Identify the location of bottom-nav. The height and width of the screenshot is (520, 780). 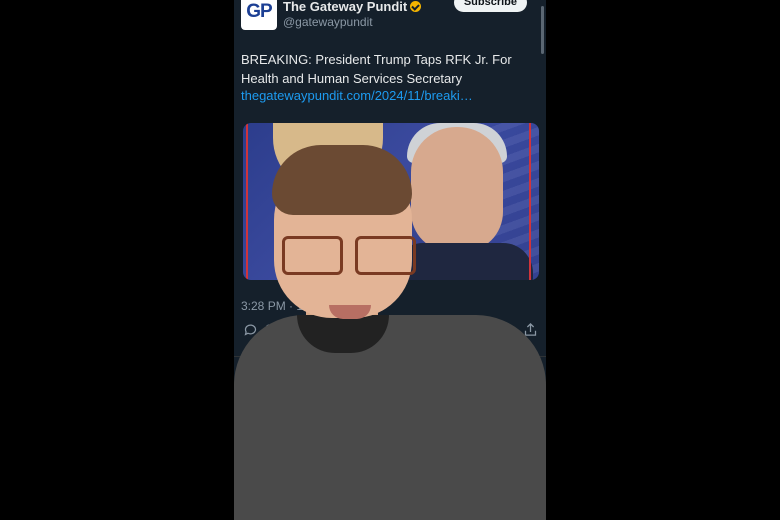
(390, 504).